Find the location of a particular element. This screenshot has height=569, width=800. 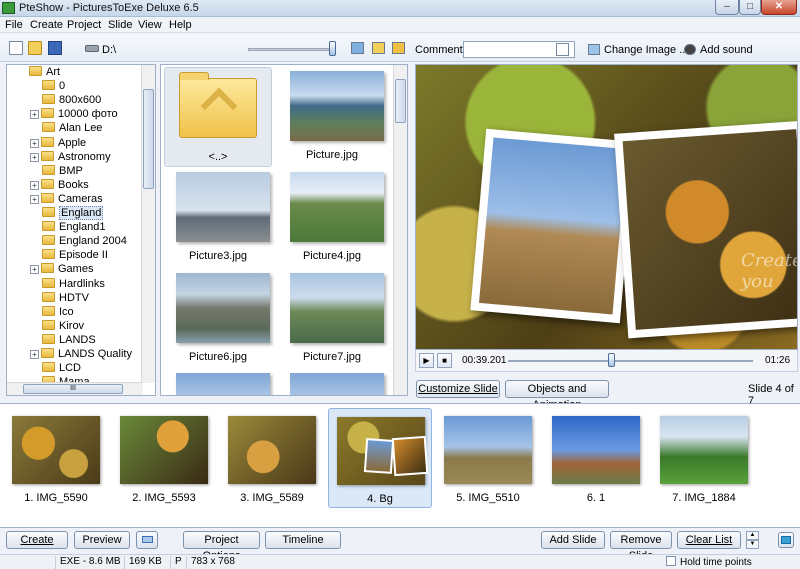

tree-item: Ico is located at coordinates (58, 312).